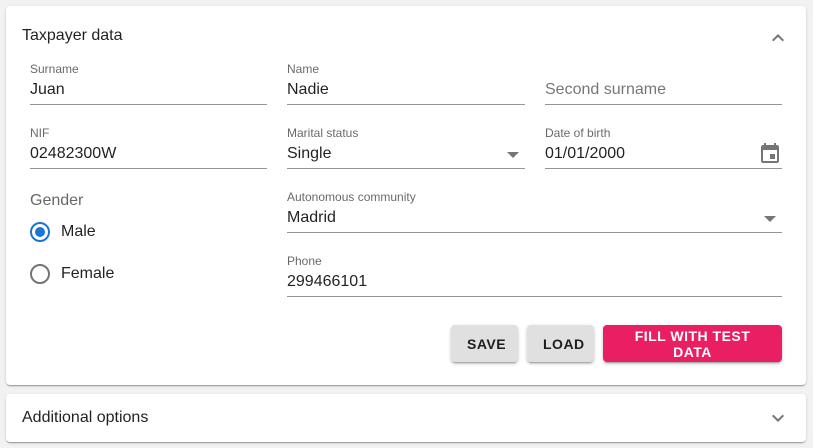  Describe the element at coordinates (78, 232) in the screenshot. I see `gender-male-label: Male` at that location.